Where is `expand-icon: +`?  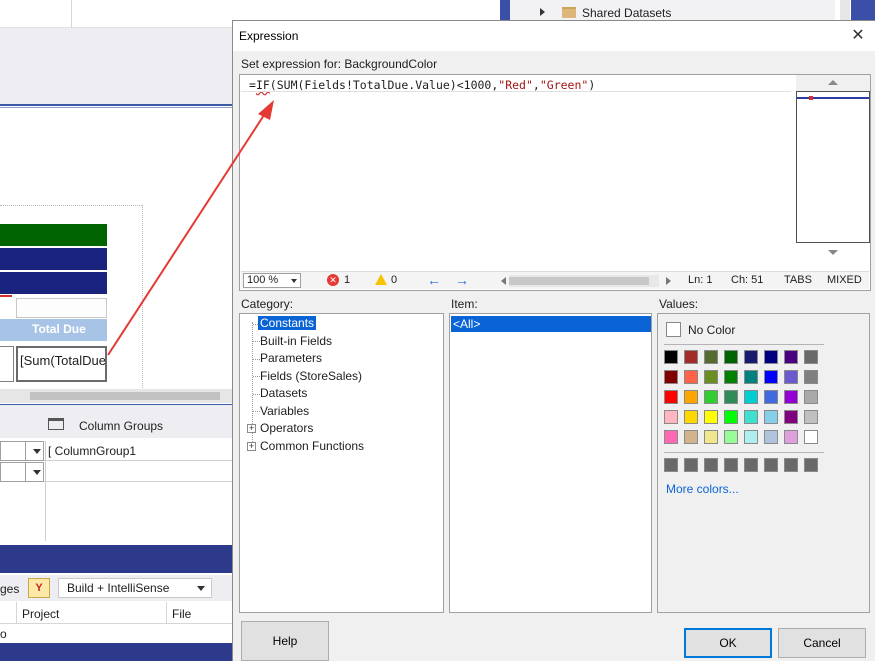
expand-icon: + is located at coordinates (251, 428).